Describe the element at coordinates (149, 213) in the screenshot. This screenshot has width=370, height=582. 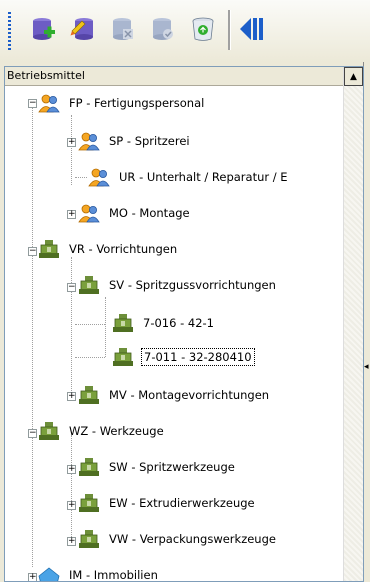
I see `tree-node-label: MO - Montage` at that location.